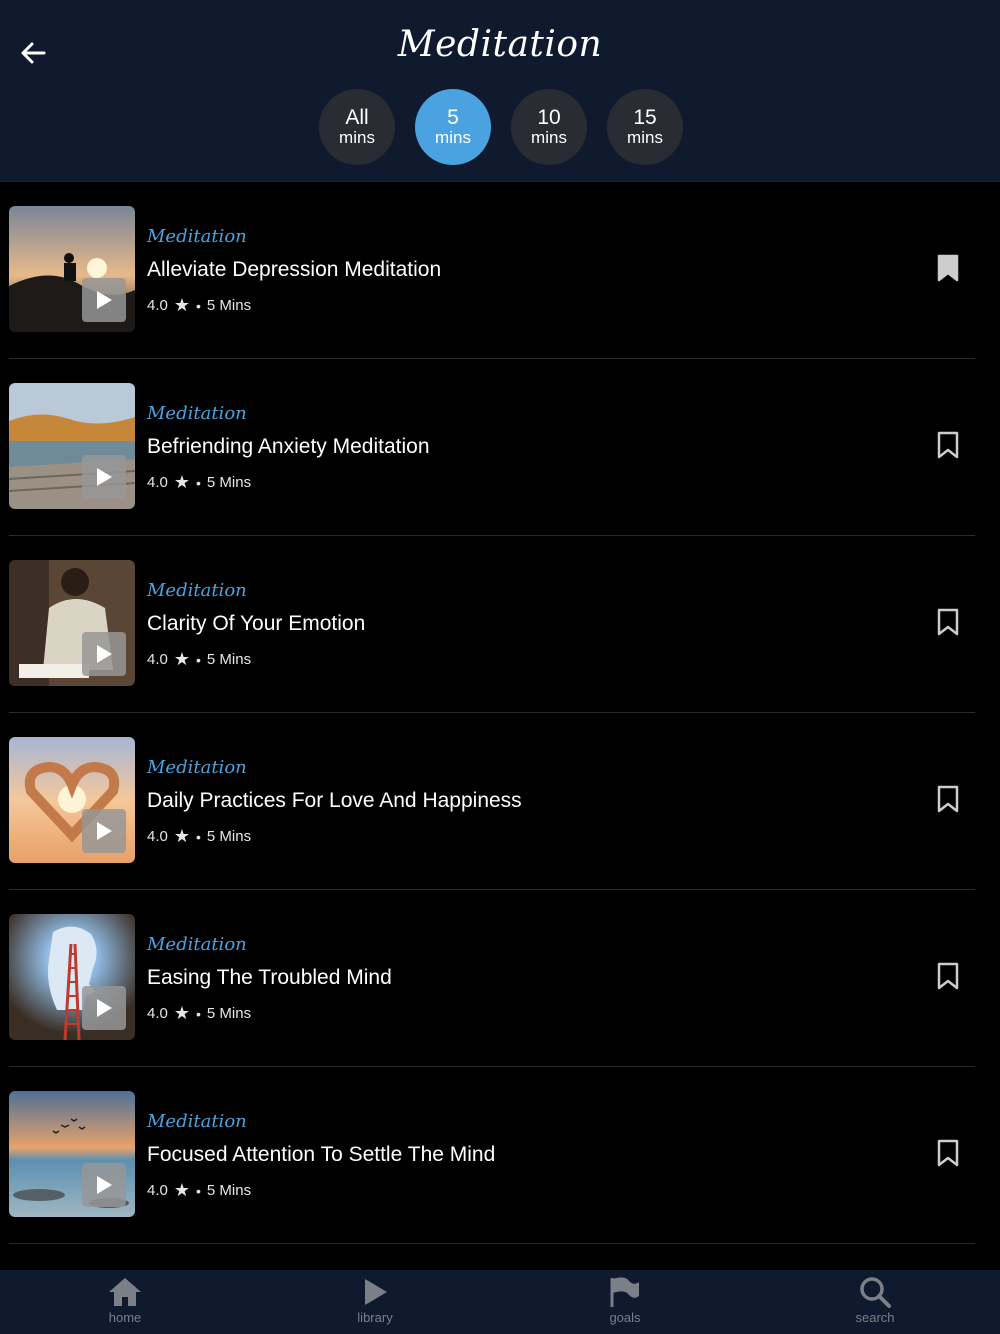  What do you see at coordinates (125, 1292) in the screenshot?
I see `home-icon` at bounding box center [125, 1292].